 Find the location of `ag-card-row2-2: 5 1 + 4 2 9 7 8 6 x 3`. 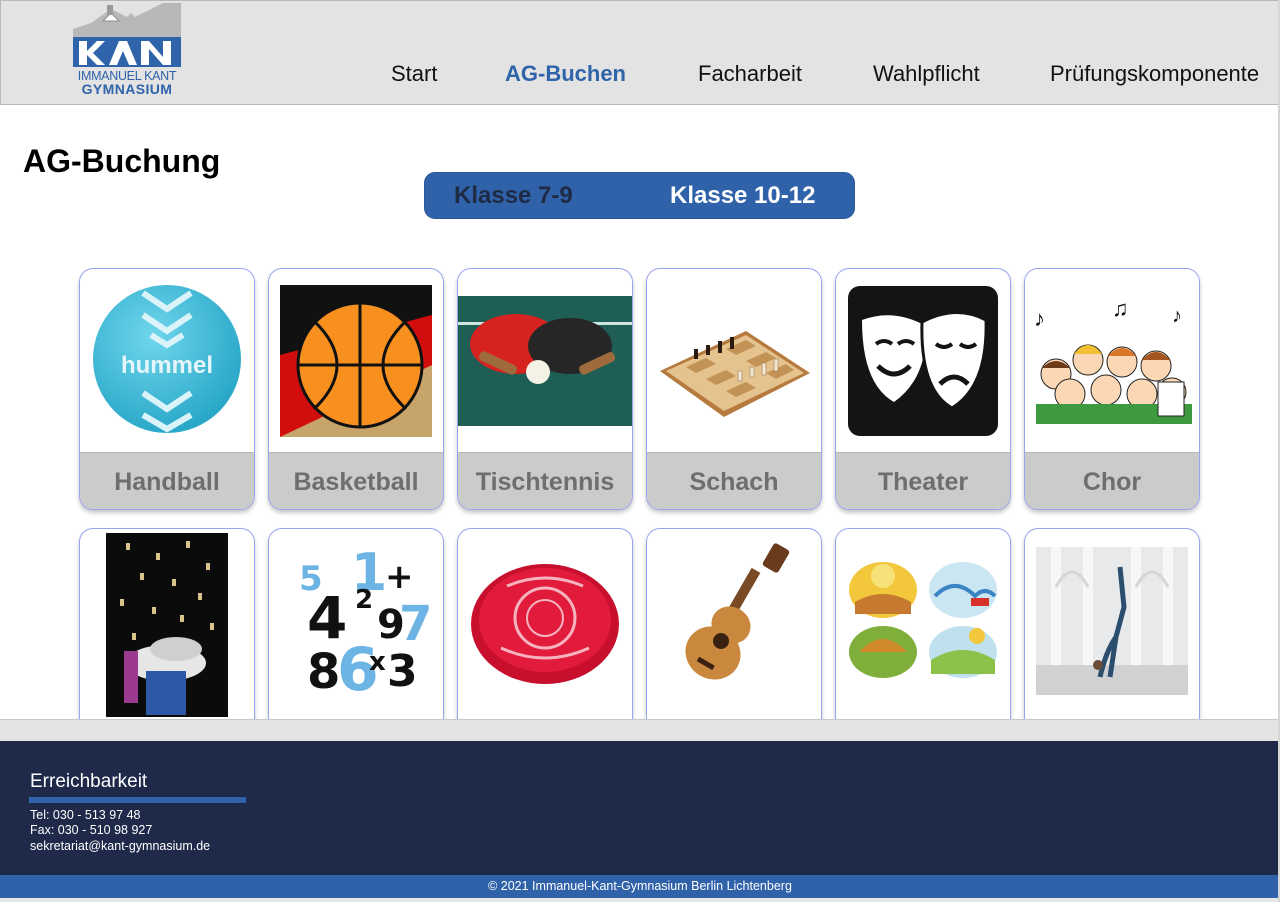

ag-card-row2-2: 5 1 + 4 2 9 7 8 6 x 3 is located at coordinates (356, 623).